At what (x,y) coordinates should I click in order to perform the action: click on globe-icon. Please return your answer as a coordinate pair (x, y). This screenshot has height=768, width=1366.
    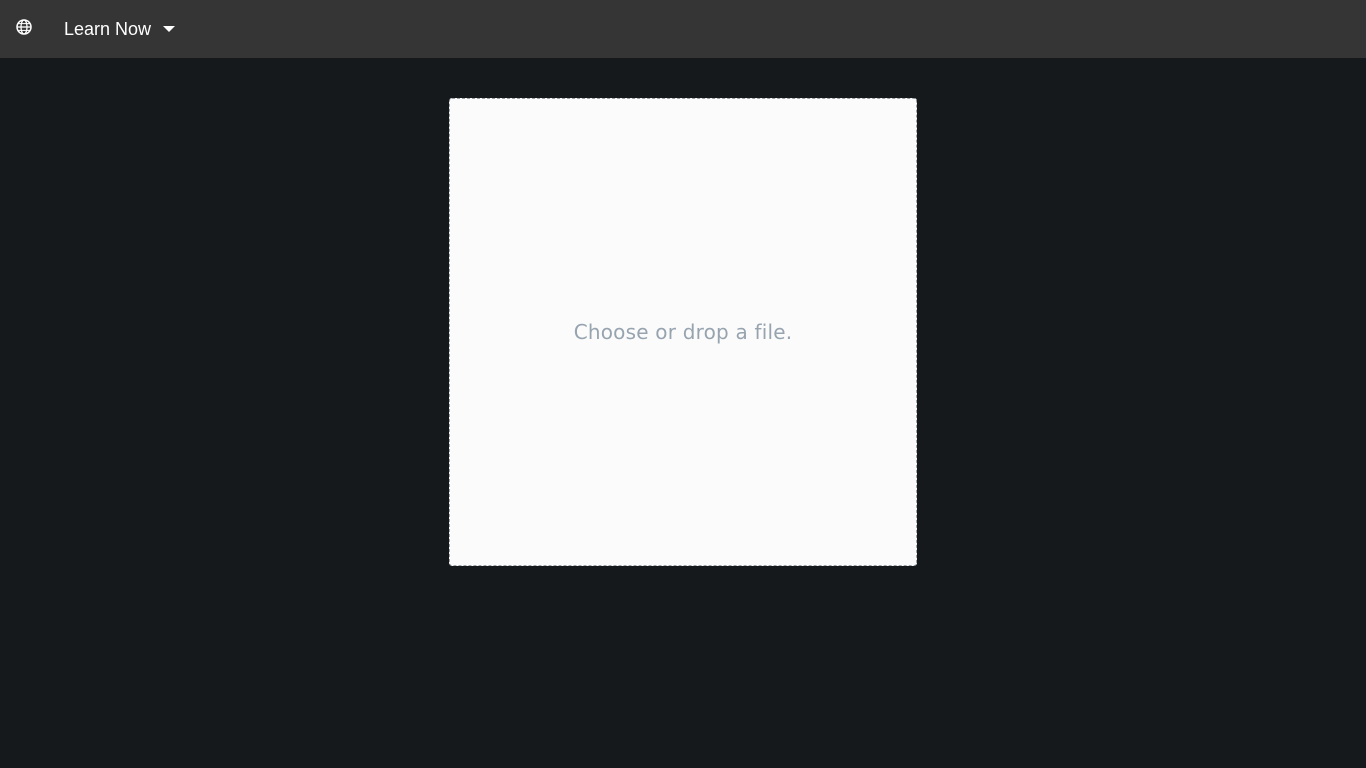
    Looking at the image, I should click on (24, 27).